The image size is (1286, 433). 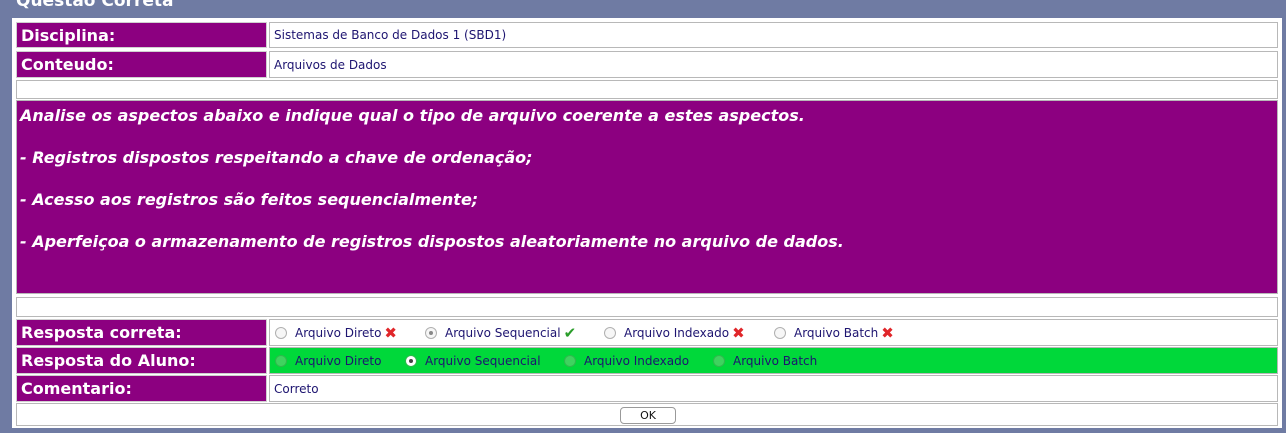 I want to click on student-option-batch: Arquivo Batch, so click(x=765, y=361).